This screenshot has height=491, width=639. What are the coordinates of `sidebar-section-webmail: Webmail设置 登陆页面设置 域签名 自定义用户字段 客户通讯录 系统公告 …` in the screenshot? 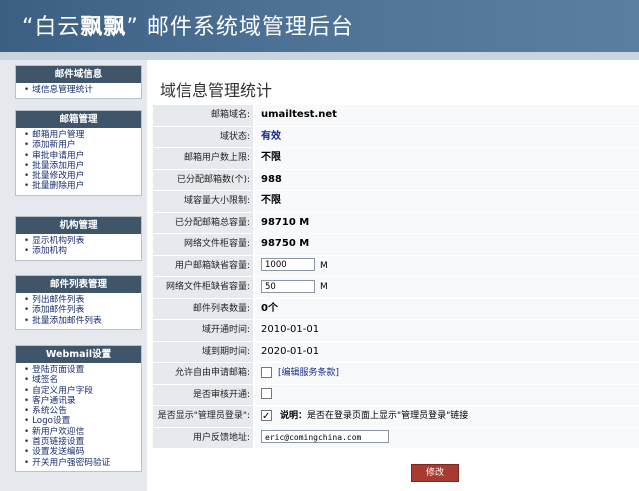 It's located at (78, 408).